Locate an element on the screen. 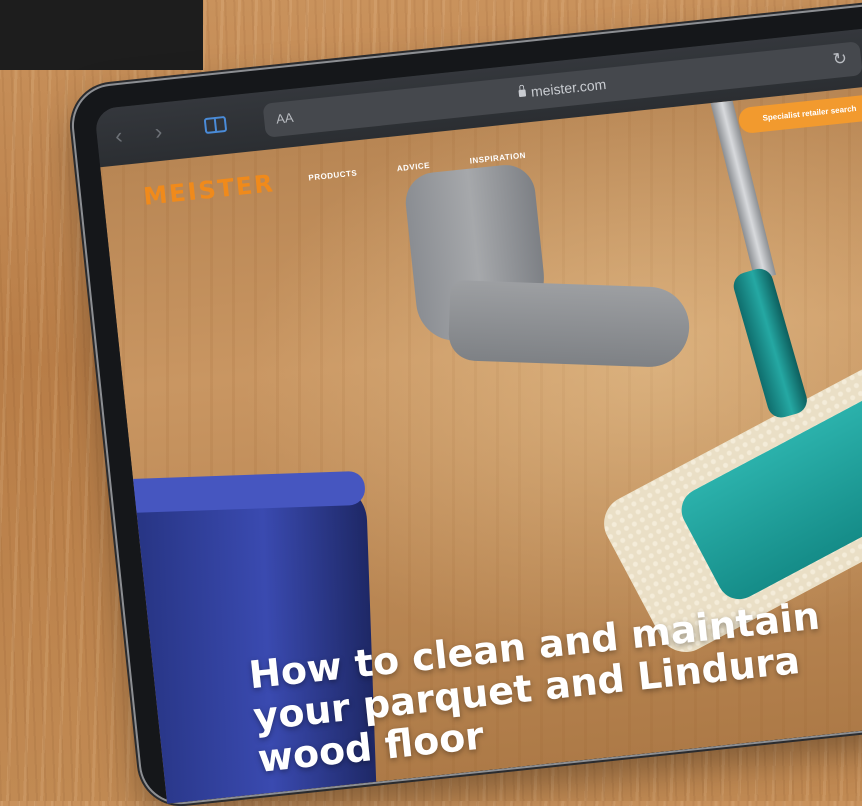  bookmarks-icon is located at coordinates (215, 125).